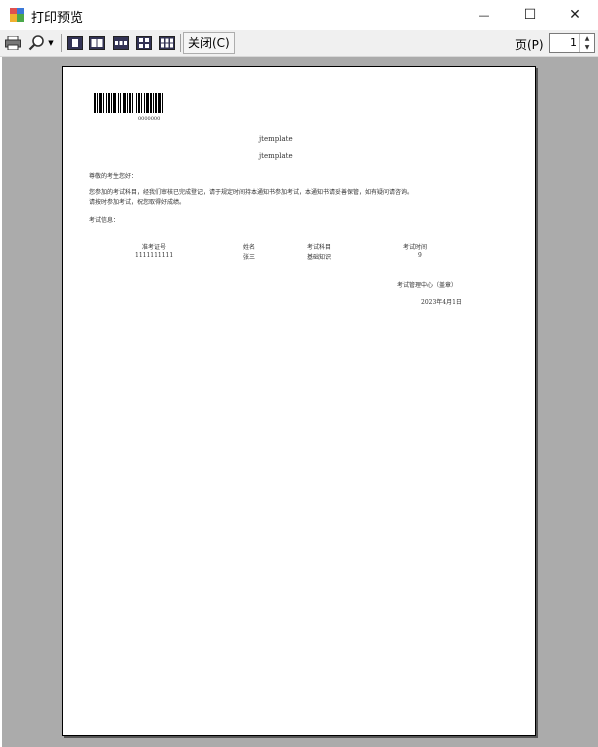 This screenshot has width=598, height=747. I want to click on table-header-exam-id: 准考证号, so click(154, 247).